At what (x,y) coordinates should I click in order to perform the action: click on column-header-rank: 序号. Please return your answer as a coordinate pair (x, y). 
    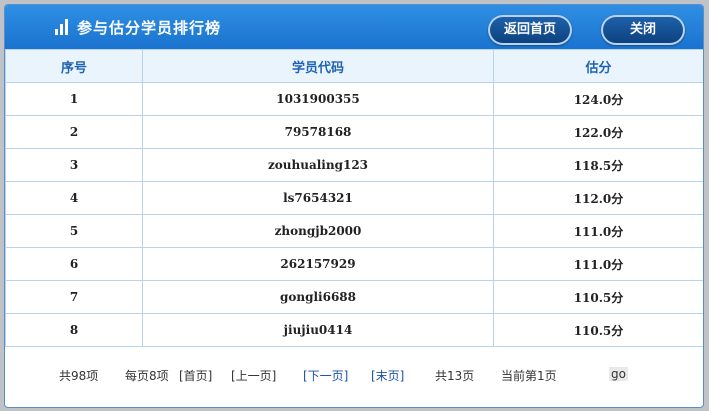
    Looking at the image, I should click on (74, 66).